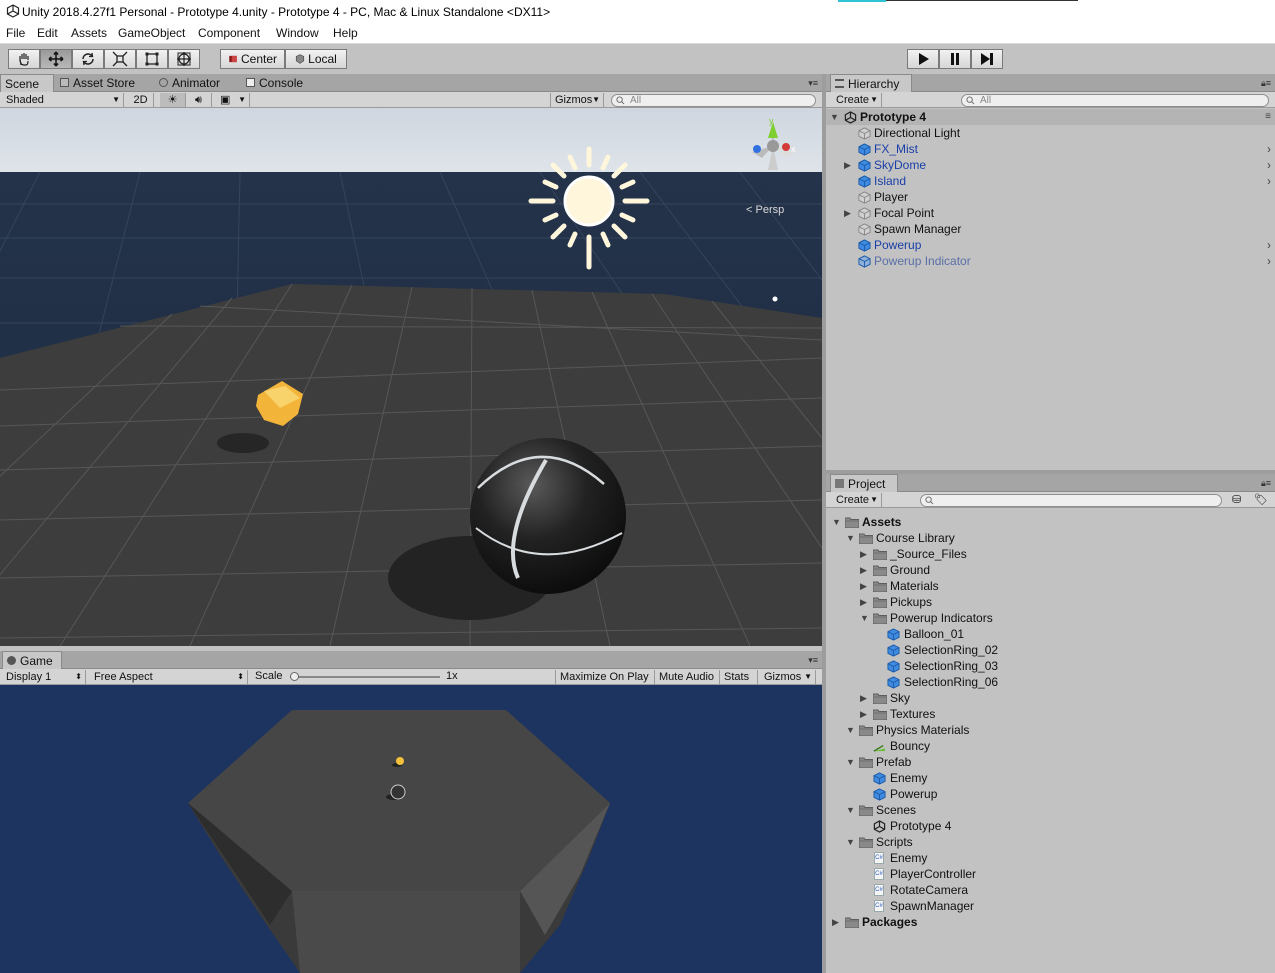 Image resolution: width=1275 pixels, height=973 pixels. What do you see at coordinates (88, 59) in the screenshot?
I see `rotate-tool-button` at bounding box center [88, 59].